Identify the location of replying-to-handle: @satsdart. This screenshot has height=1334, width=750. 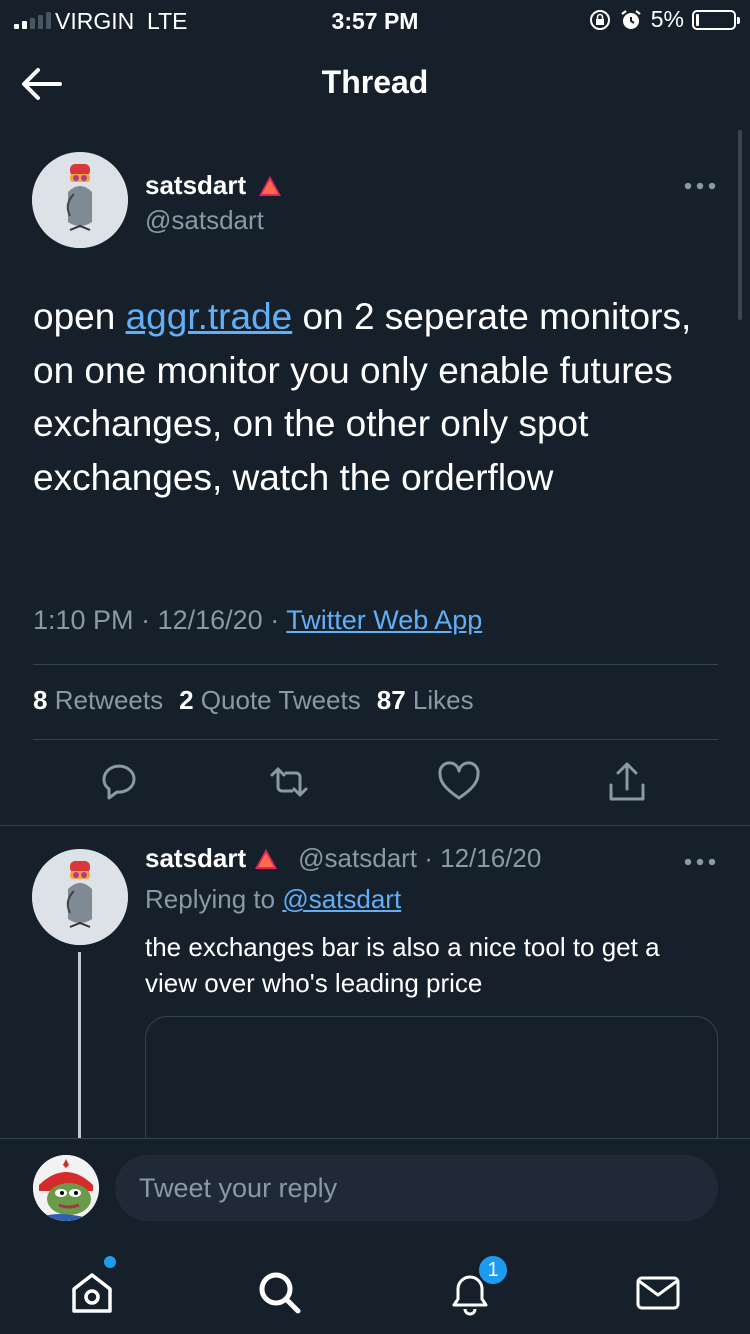
(341, 899).